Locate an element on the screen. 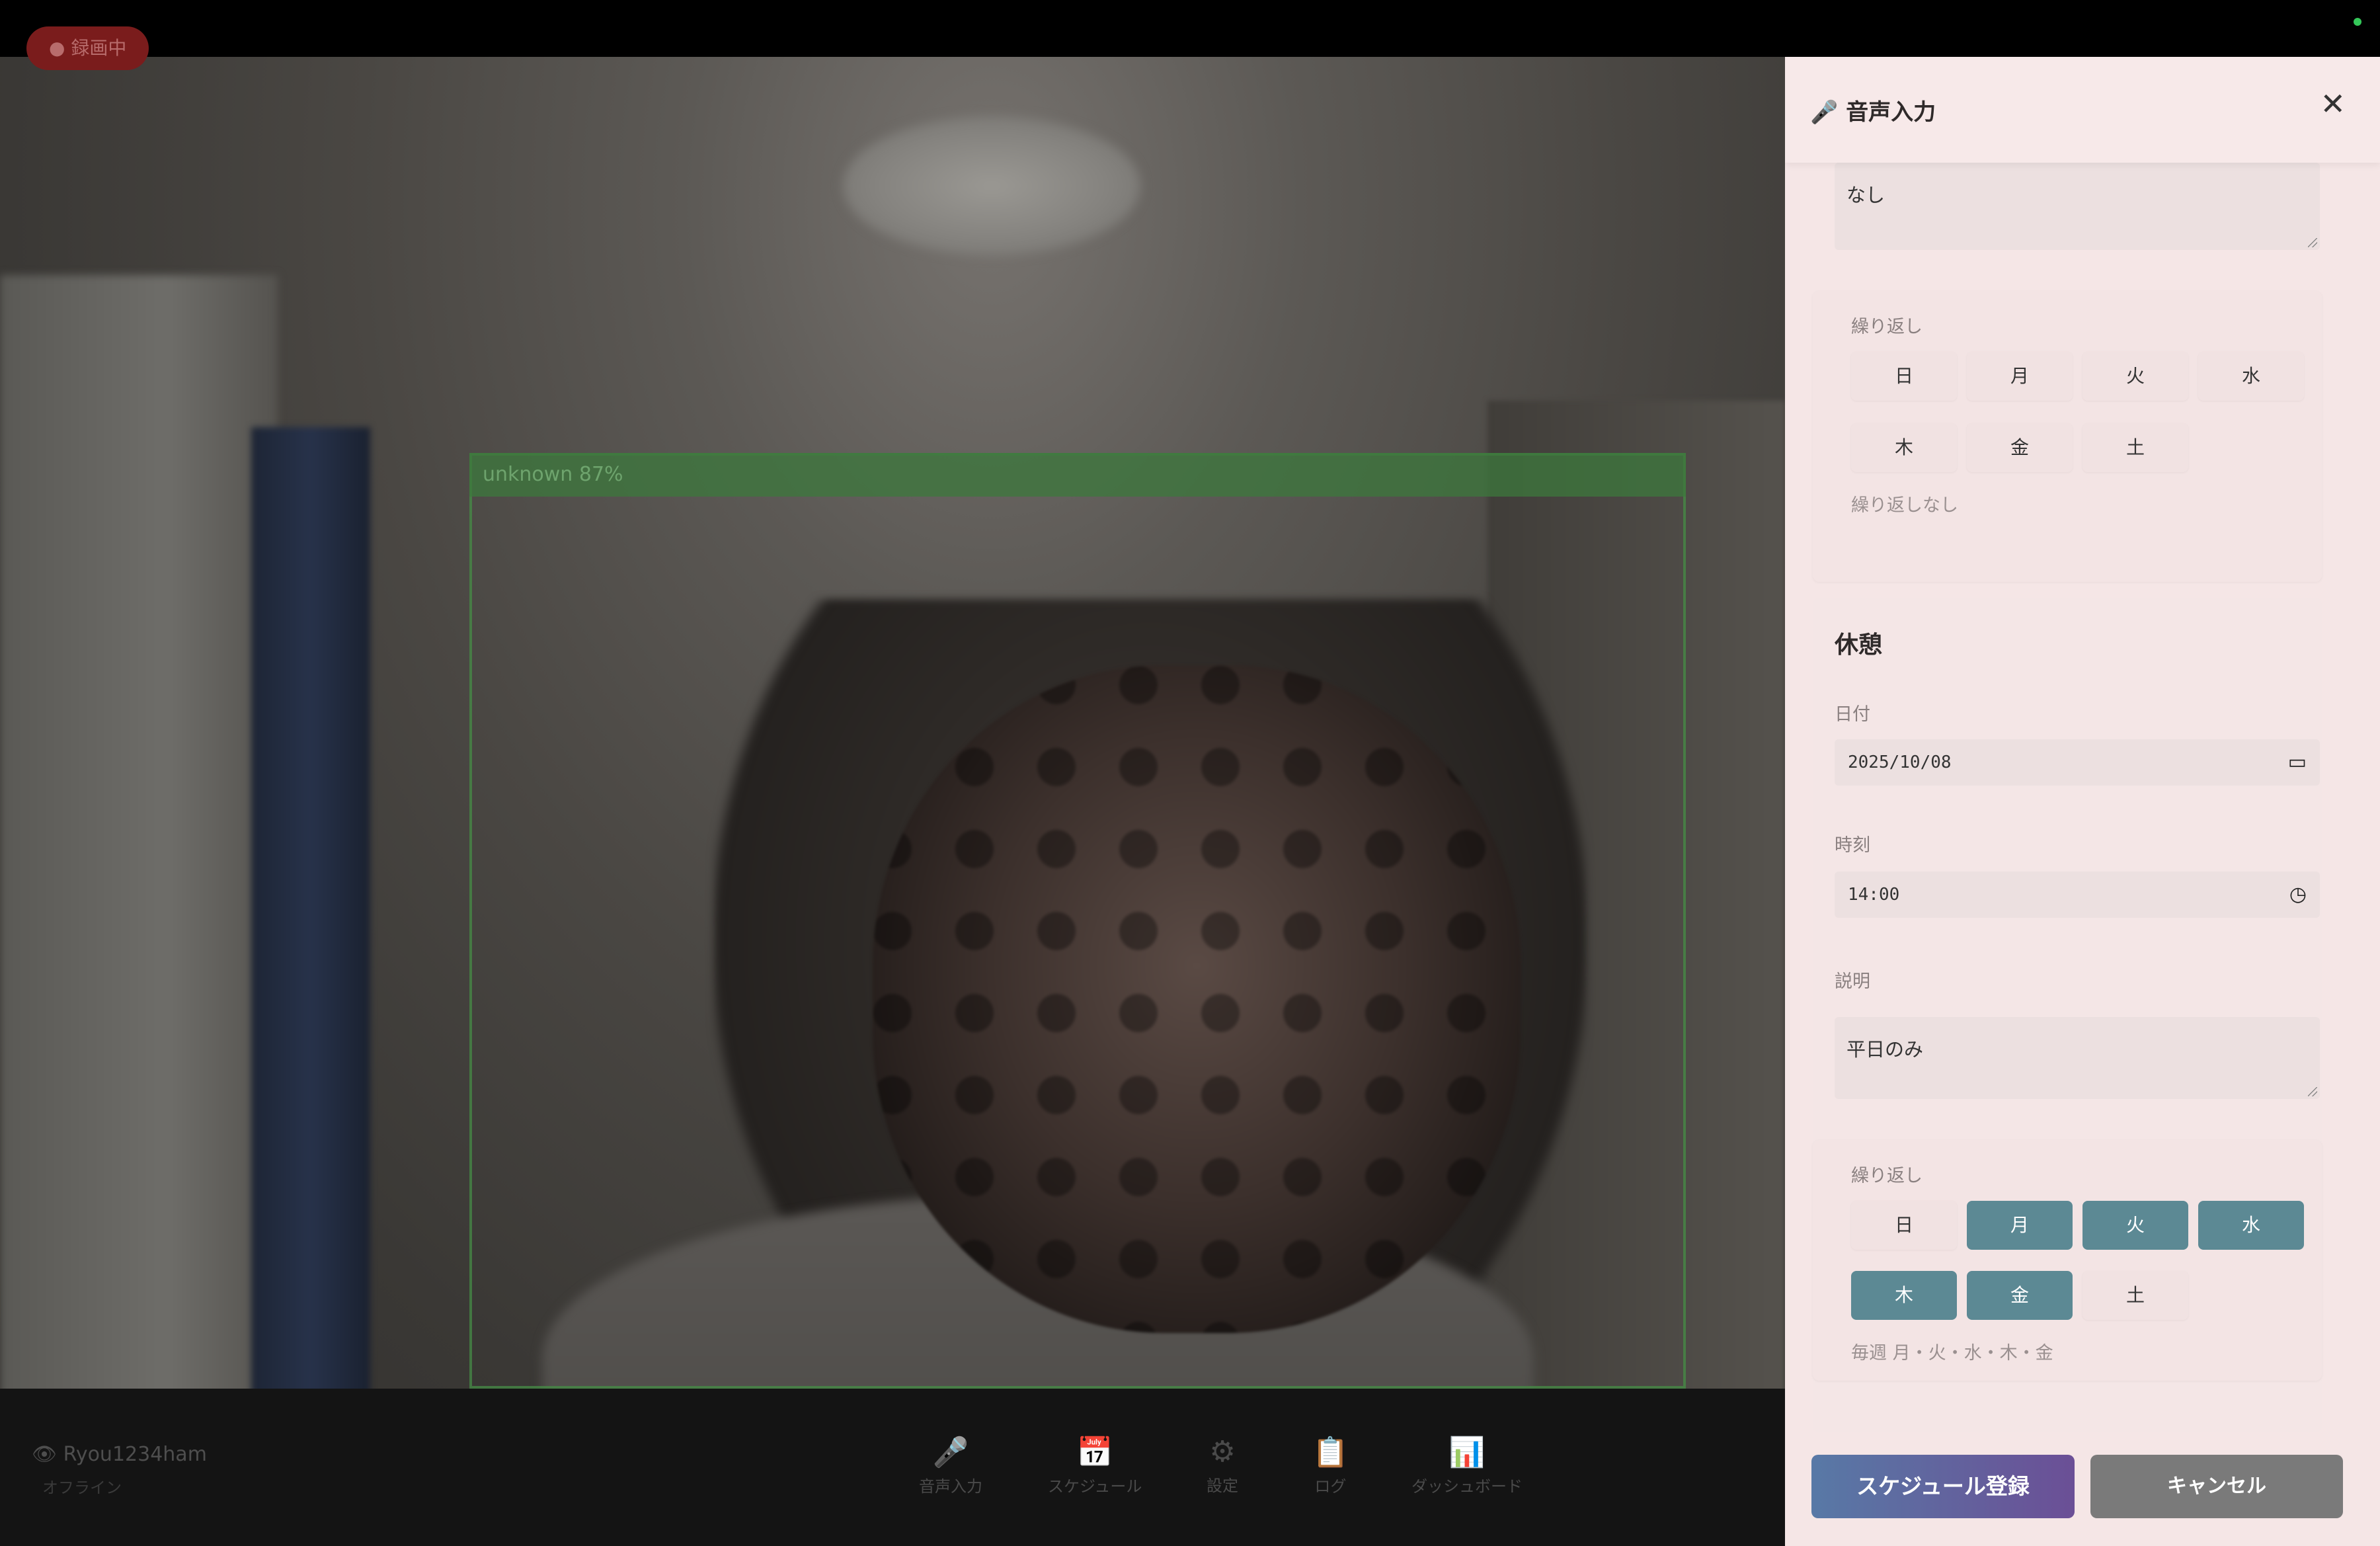 The width and height of the screenshot is (2380, 1546). log-icon: 📋 is located at coordinates (1330, 1452).